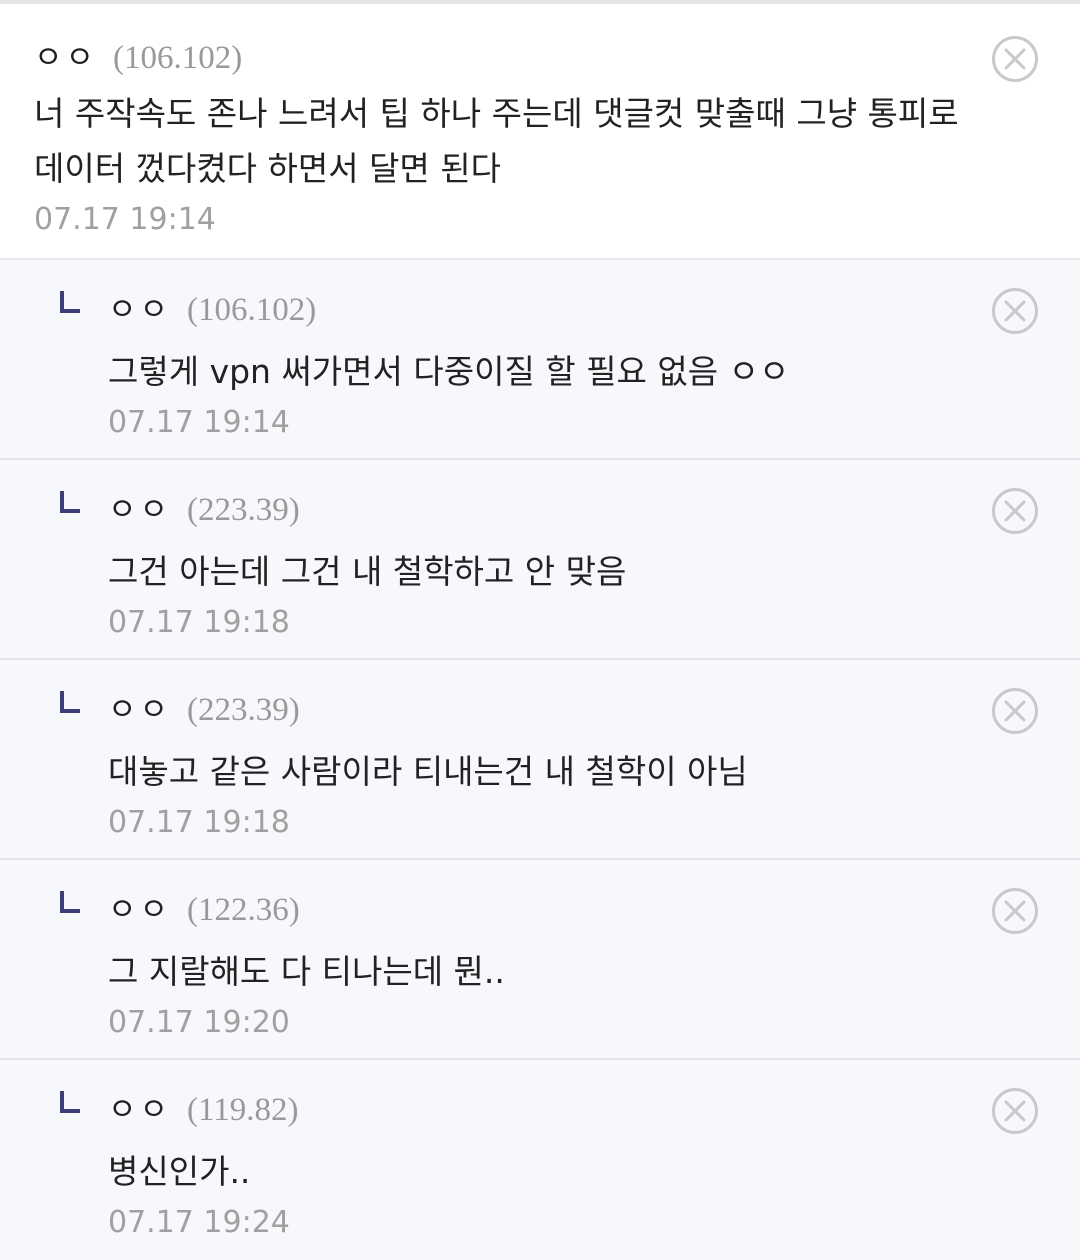 Image resolution: width=1080 pixels, height=1260 pixels. What do you see at coordinates (199, 1222) in the screenshot?
I see `reply-date: 07.17 19:24` at bounding box center [199, 1222].